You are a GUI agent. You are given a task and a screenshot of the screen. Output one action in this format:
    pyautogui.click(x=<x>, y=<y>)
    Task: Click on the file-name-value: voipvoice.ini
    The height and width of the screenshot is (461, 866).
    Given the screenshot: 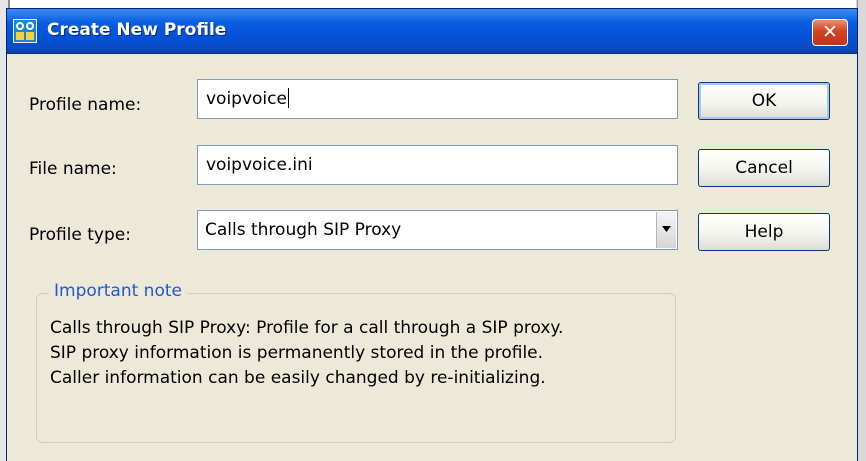 What is the action you would take?
    pyautogui.click(x=259, y=165)
    